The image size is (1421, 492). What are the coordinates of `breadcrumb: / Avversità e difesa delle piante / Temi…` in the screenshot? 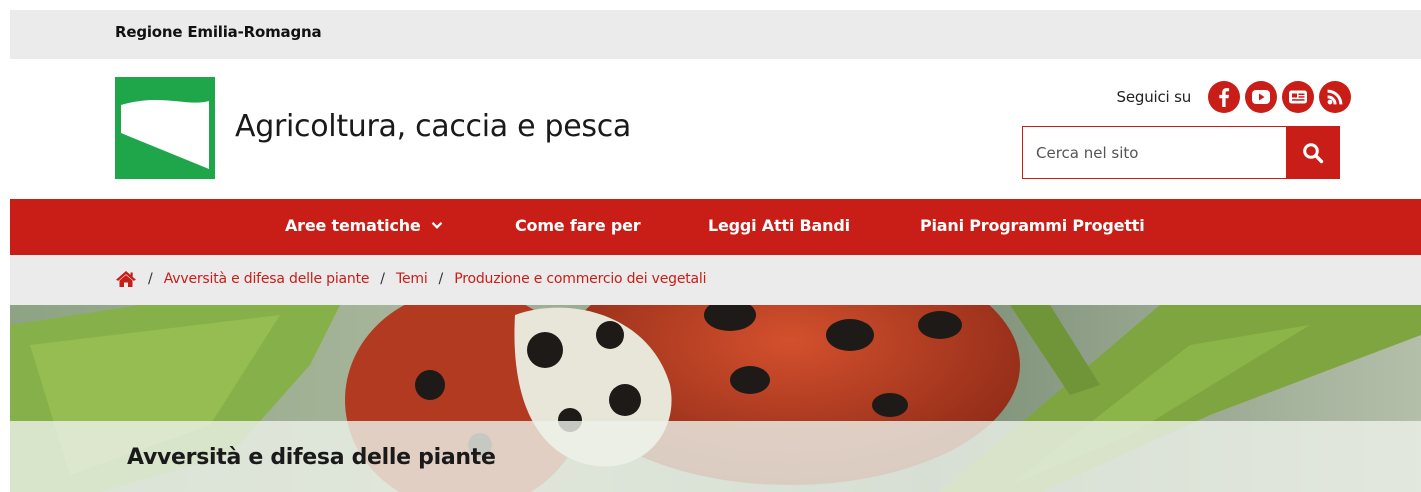 It's located at (715, 280).